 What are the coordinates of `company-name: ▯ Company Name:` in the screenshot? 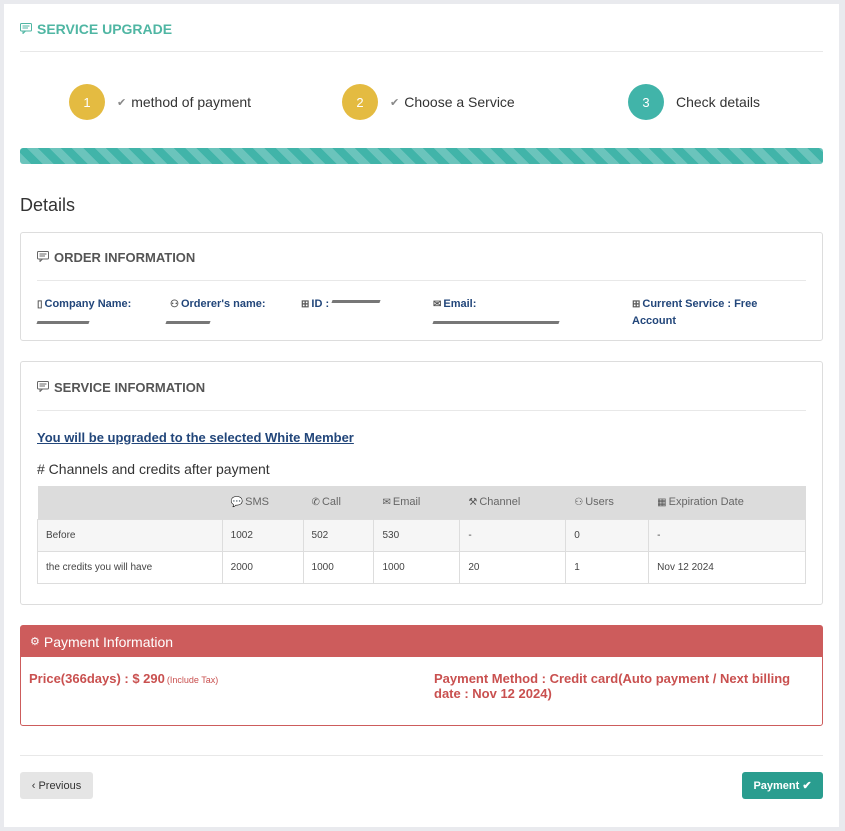 It's located at (84, 312).